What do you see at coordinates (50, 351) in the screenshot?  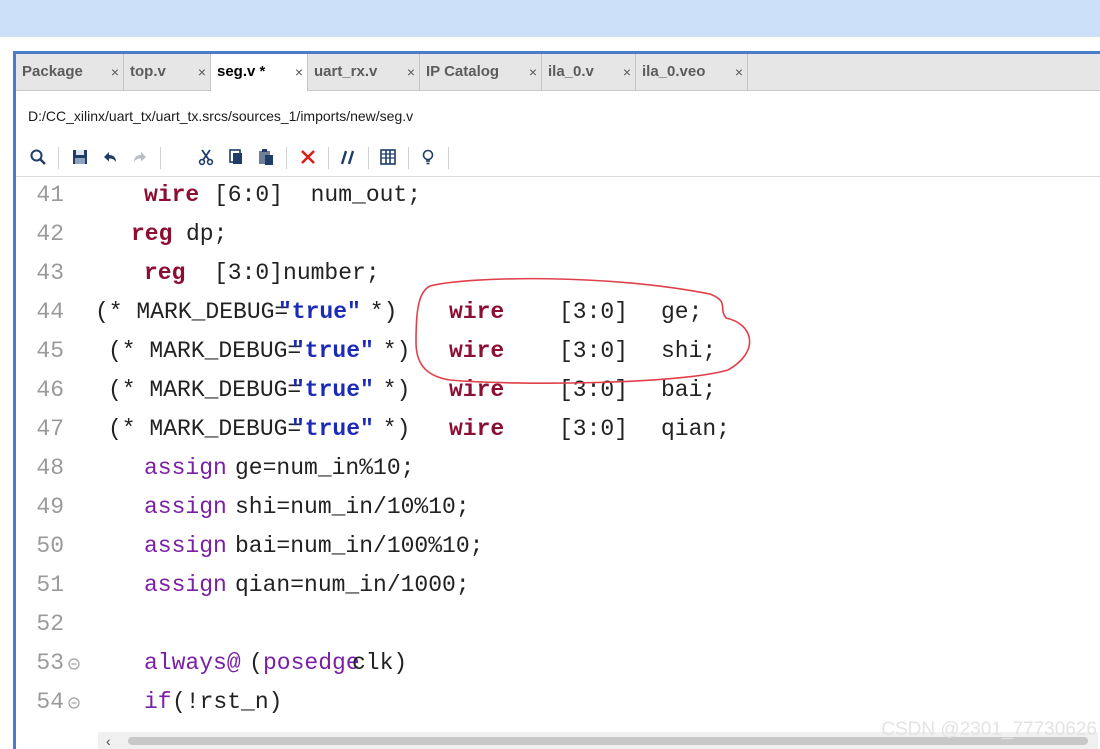 I see `line-number: 45` at bounding box center [50, 351].